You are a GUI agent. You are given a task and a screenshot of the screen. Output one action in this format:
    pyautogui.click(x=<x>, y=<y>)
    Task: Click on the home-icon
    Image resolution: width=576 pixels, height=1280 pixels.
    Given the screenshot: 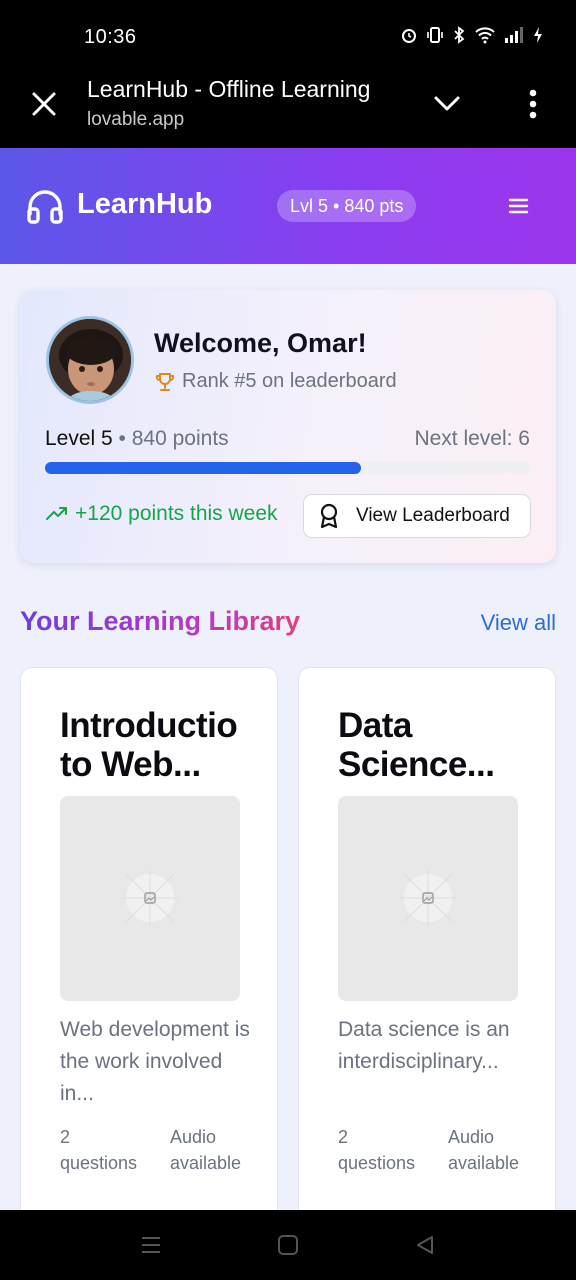 What is the action you would take?
    pyautogui.click(x=288, y=1245)
    